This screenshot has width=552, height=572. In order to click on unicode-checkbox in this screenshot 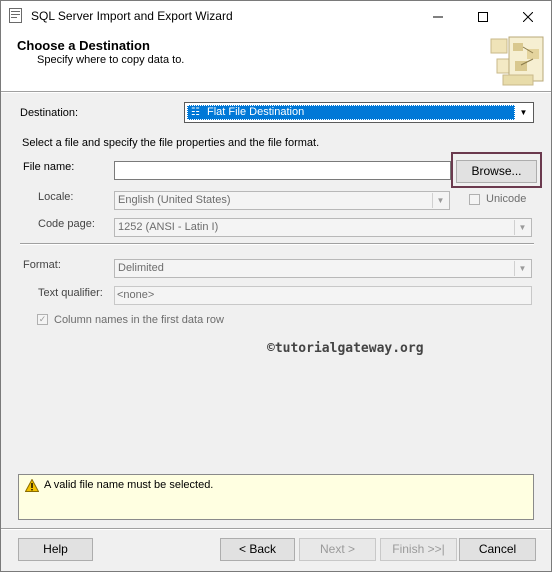, I will do `click(474, 199)`.